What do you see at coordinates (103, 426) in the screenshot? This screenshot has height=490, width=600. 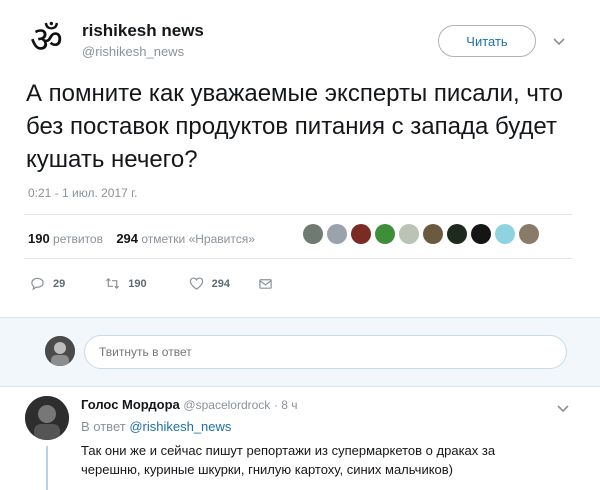 I see `reply-prefix: В ответ` at bounding box center [103, 426].